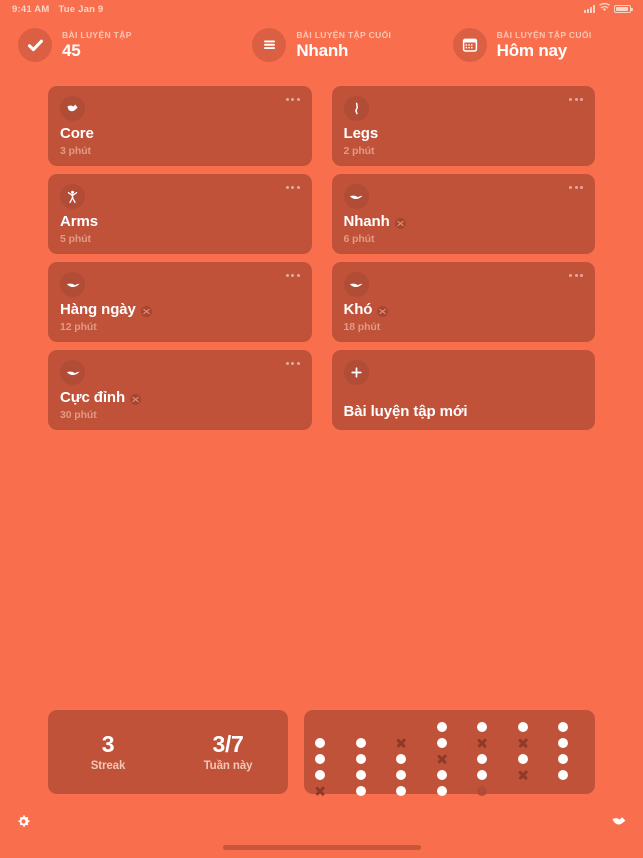 The height and width of the screenshot is (858, 643). I want to click on header-stat-total-workouts: BÀI LUYỆN TẬP 45, so click(119, 45).